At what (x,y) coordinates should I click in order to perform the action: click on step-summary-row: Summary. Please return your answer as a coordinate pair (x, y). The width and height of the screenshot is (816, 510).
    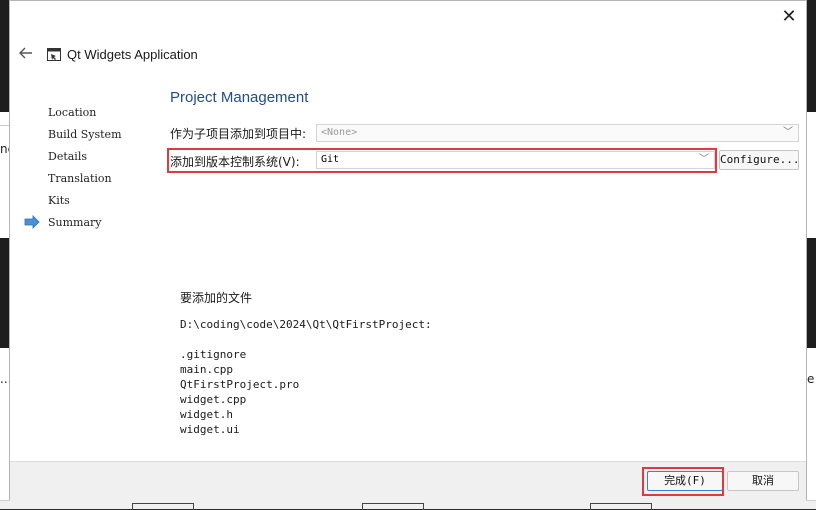
    Looking at the image, I should click on (73, 226).